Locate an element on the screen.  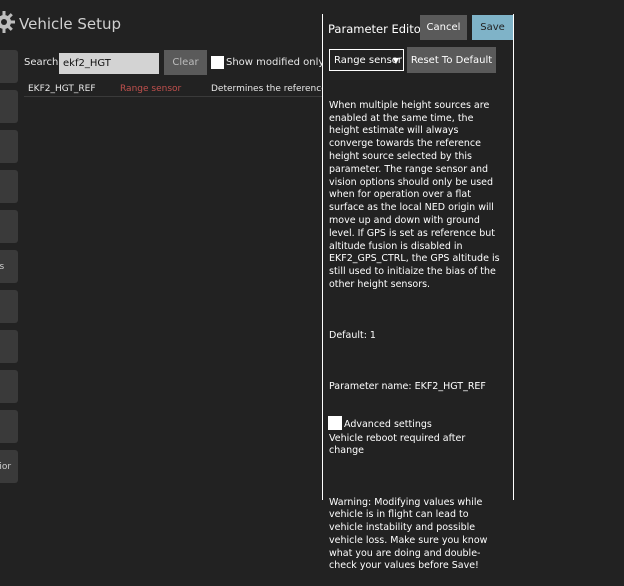
sidebar-item: vior is located at coordinates (9, 466).